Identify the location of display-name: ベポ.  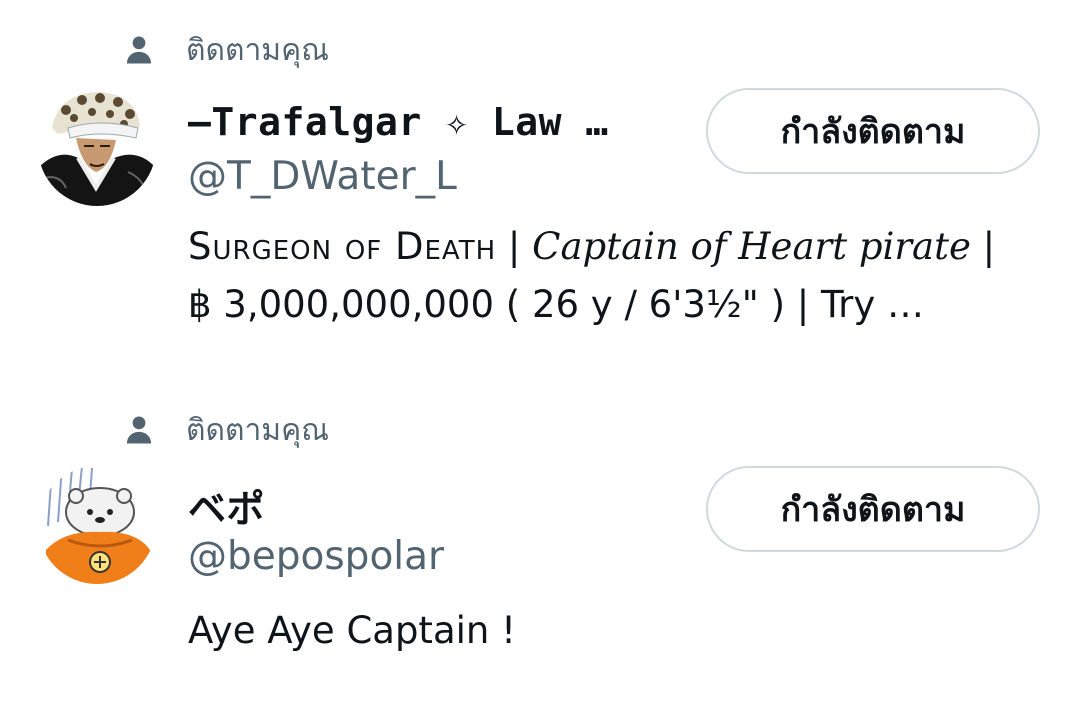
(226, 505).